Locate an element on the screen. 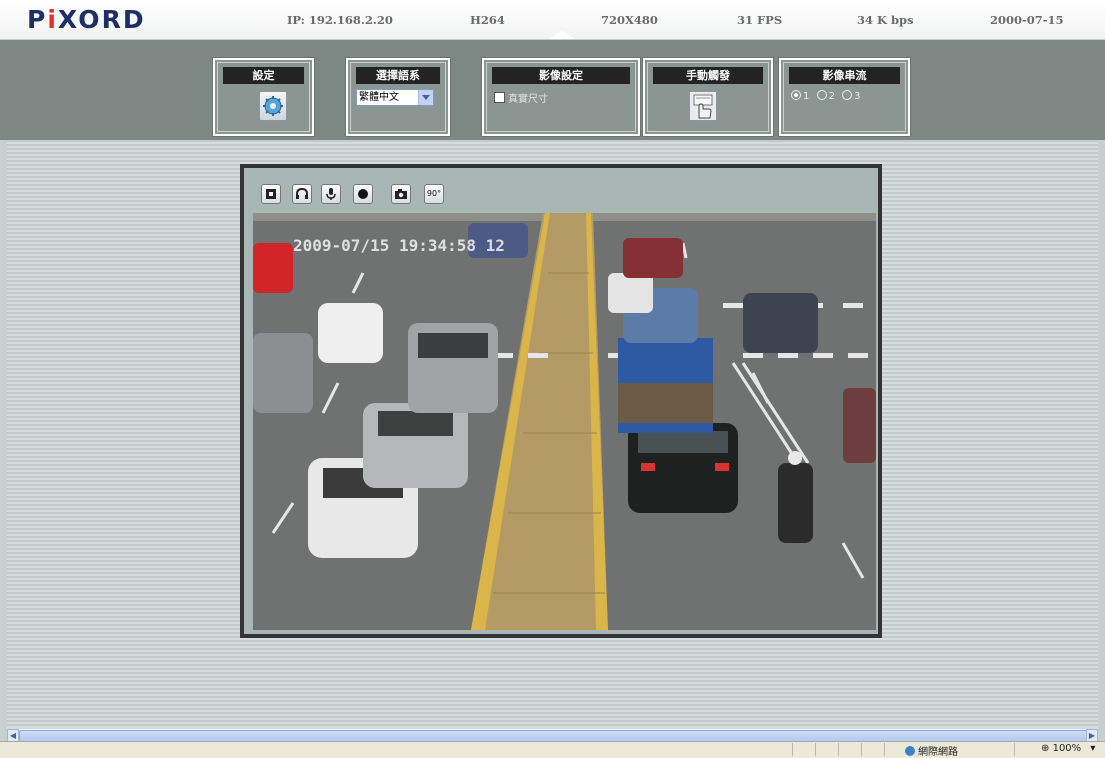 The image size is (1105, 758). headphone-icon is located at coordinates (302, 193).